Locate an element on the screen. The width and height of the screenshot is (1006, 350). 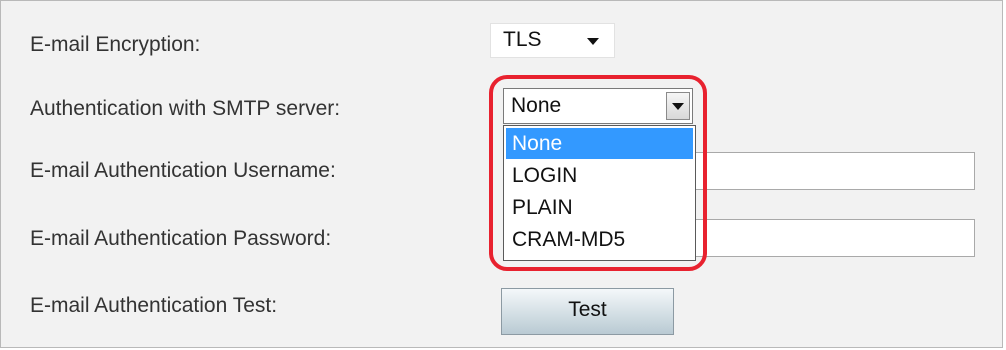
auth-username-input is located at coordinates (834, 171).